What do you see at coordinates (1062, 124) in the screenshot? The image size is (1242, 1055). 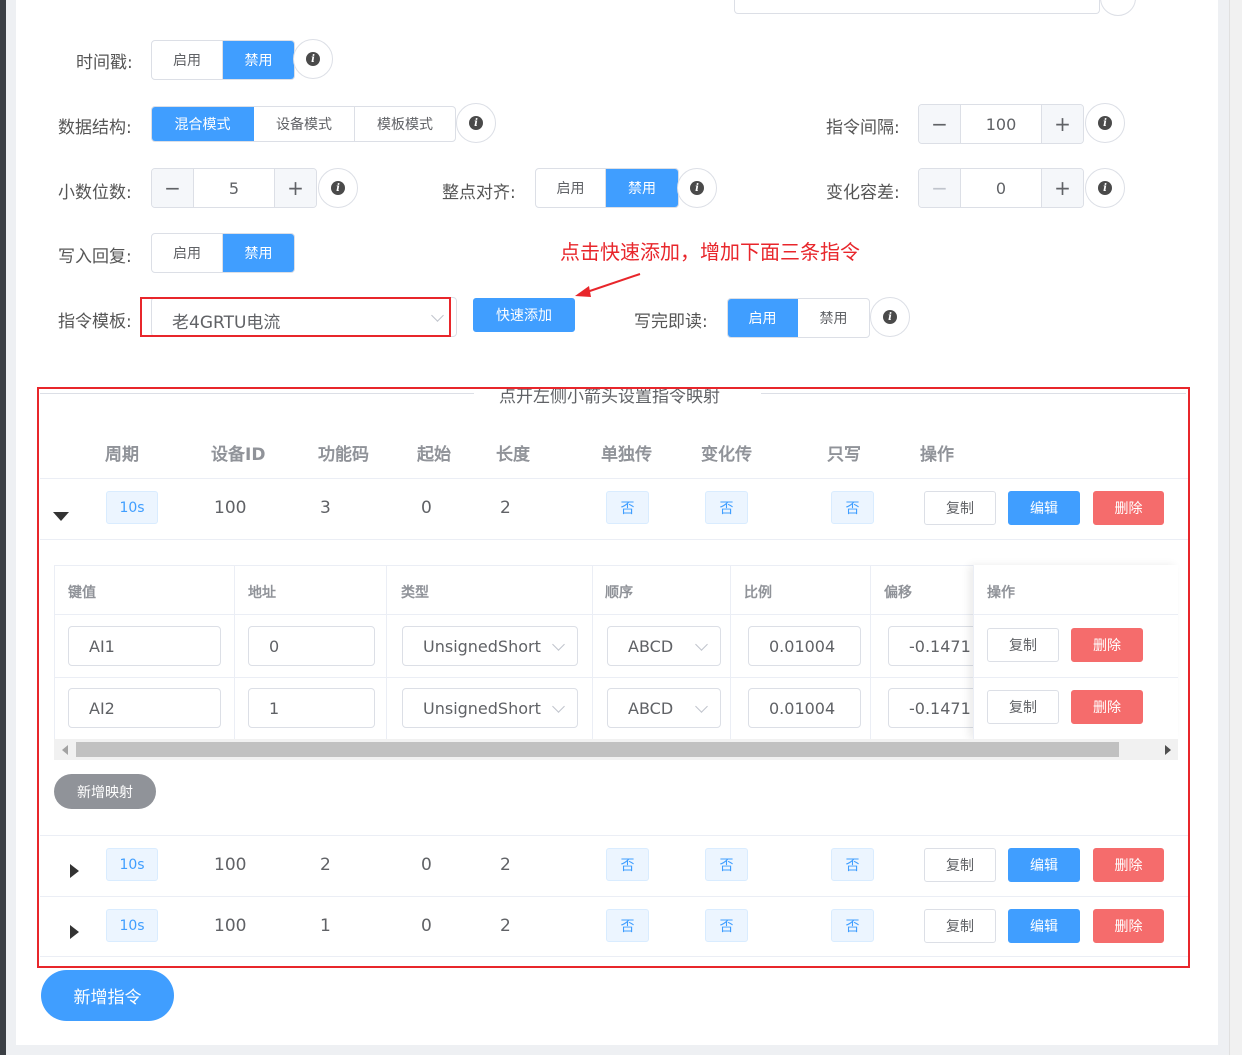 I see `cmd-interval-plus: +` at bounding box center [1062, 124].